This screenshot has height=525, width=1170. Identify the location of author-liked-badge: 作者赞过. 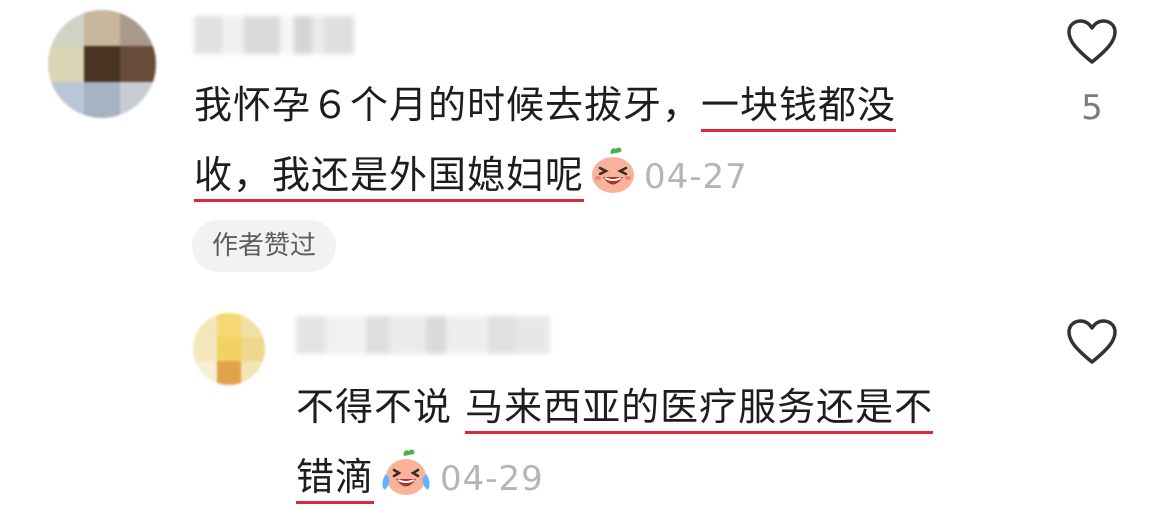
(264, 246).